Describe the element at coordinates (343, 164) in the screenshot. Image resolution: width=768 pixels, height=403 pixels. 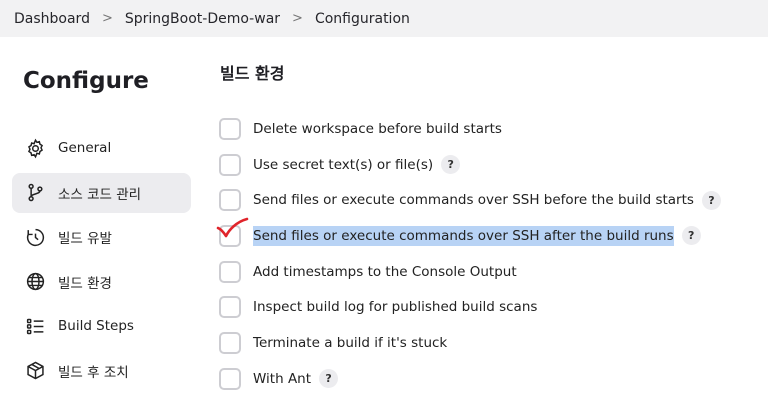
I see `option-label: Use secret text(s) or file(s)` at that location.